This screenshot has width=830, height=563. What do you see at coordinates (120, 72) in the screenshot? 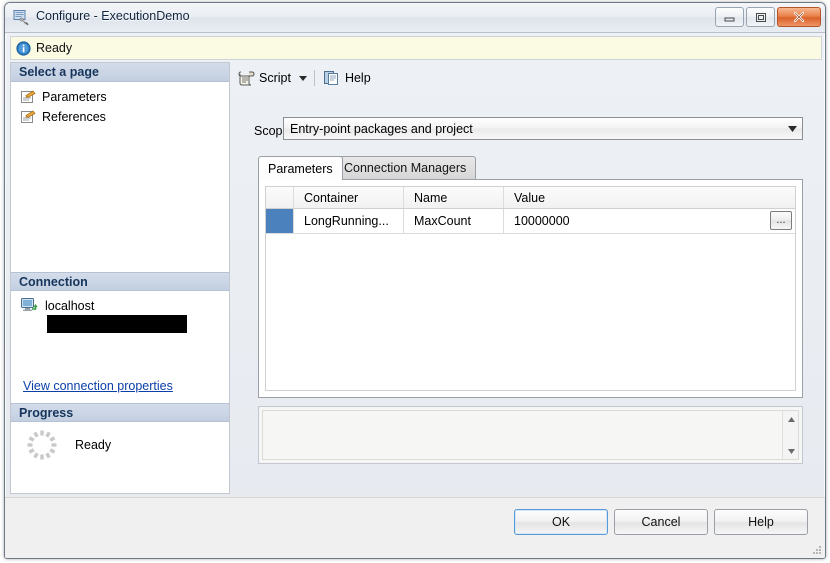
I see `select-a-page-header: Select a page` at bounding box center [120, 72].